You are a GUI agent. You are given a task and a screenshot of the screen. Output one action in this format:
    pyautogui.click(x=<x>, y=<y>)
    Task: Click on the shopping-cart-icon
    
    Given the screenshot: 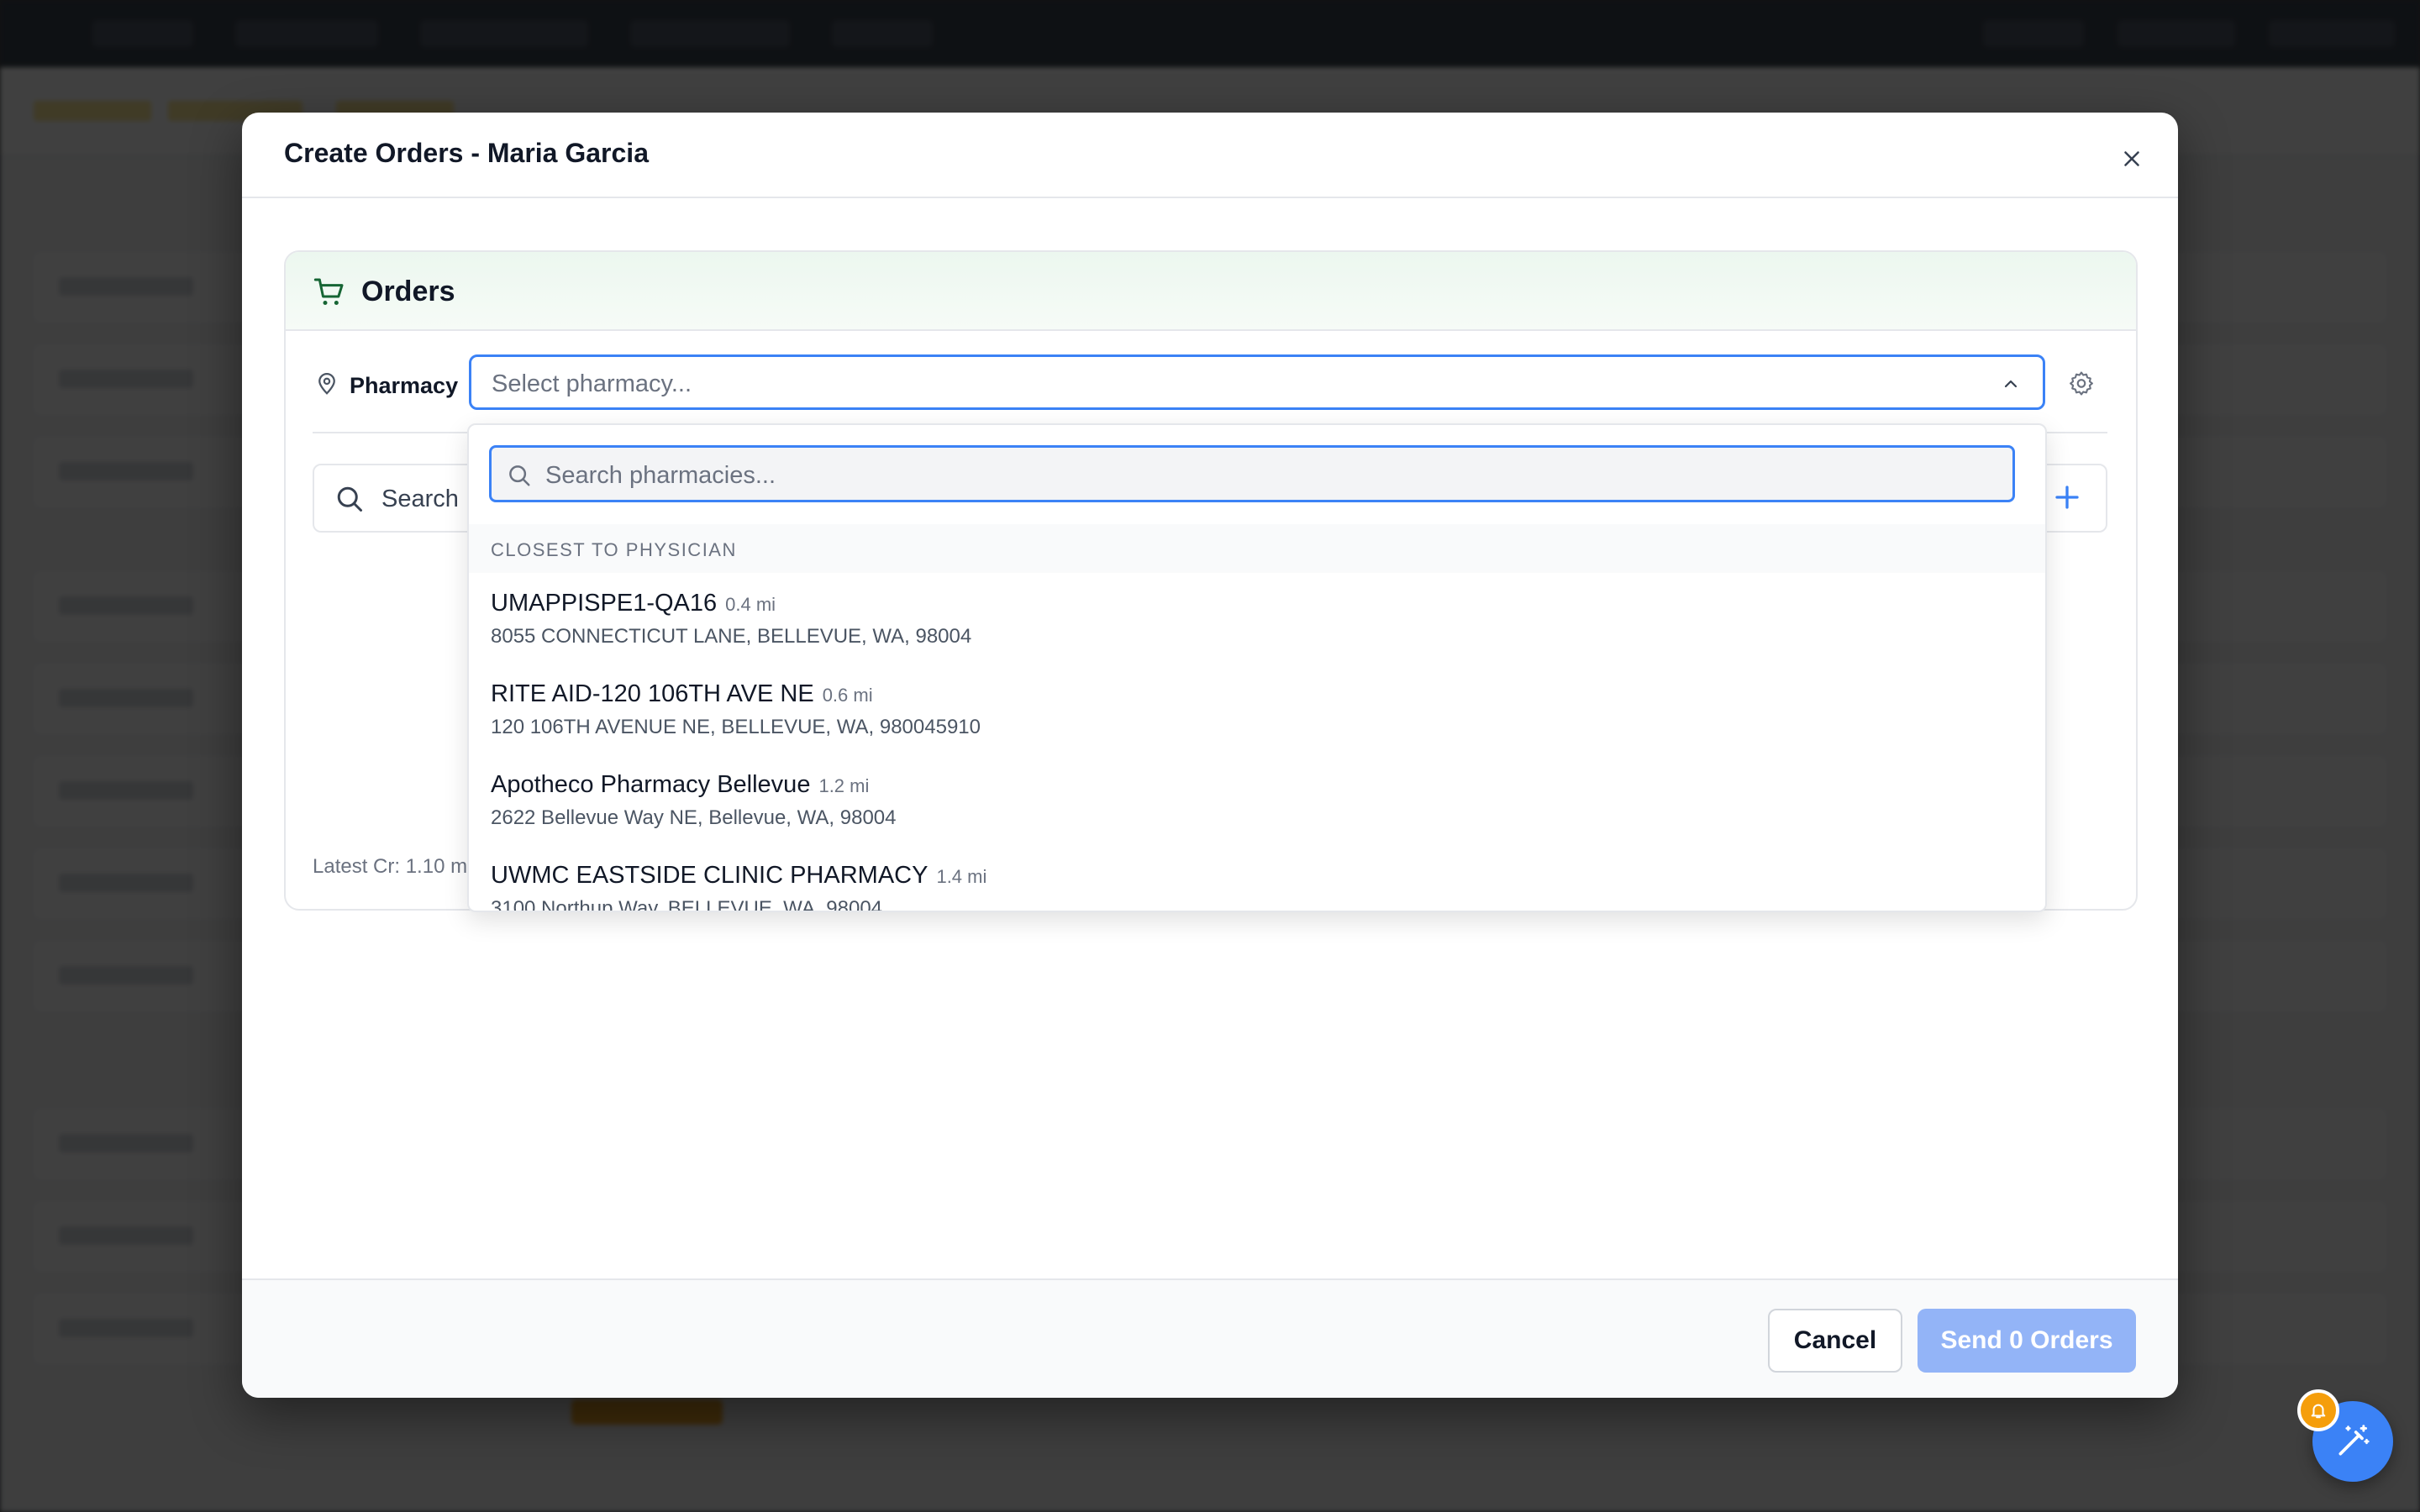 What is the action you would take?
    pyautogui.click(x=329, y=291)
    